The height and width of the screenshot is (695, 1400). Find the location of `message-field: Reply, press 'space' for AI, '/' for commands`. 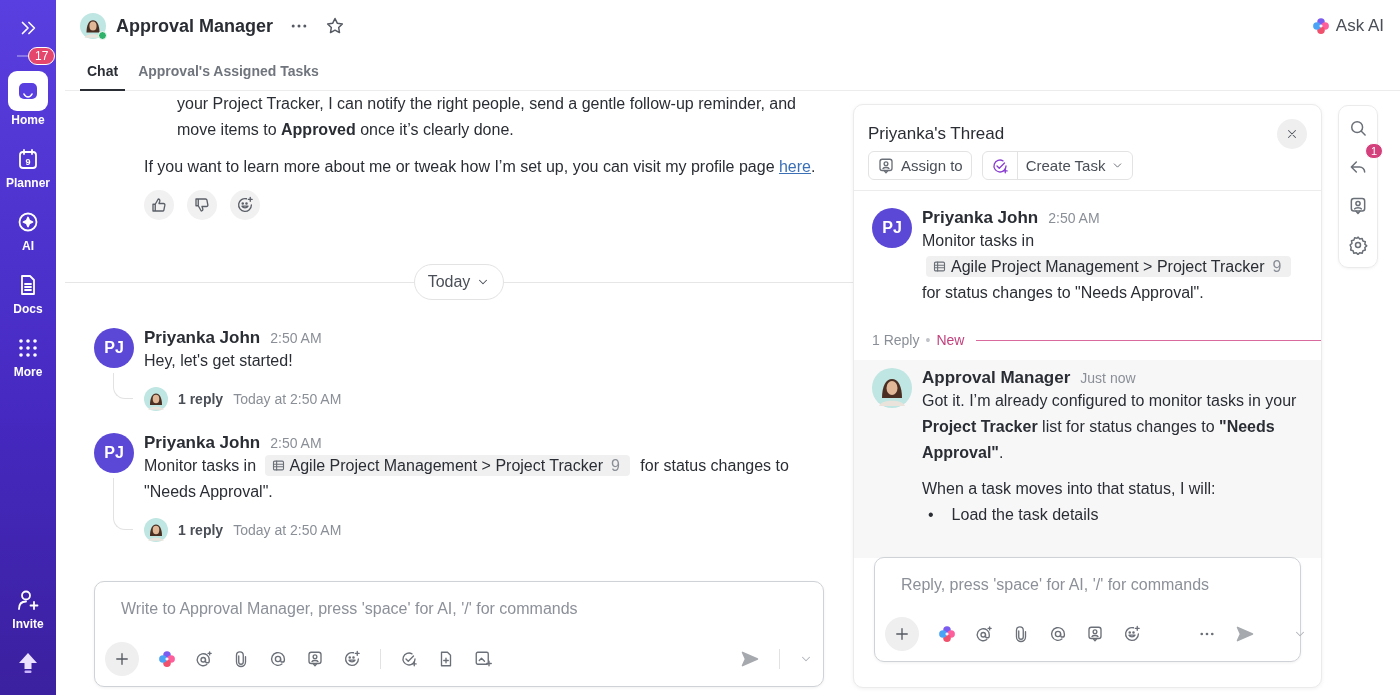

message-field: Reply, press 'space' for AI, '/' for commands is located at coordinates (1087, 585).